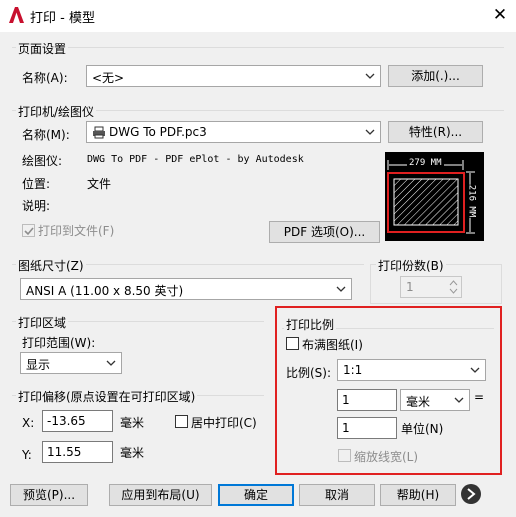 This screenshot has width=516, height=517. Describe the element at coordinates (51, 265) in the screenshot. I see `paper-size-legend: 图纸尺寸(Z)` at that location.